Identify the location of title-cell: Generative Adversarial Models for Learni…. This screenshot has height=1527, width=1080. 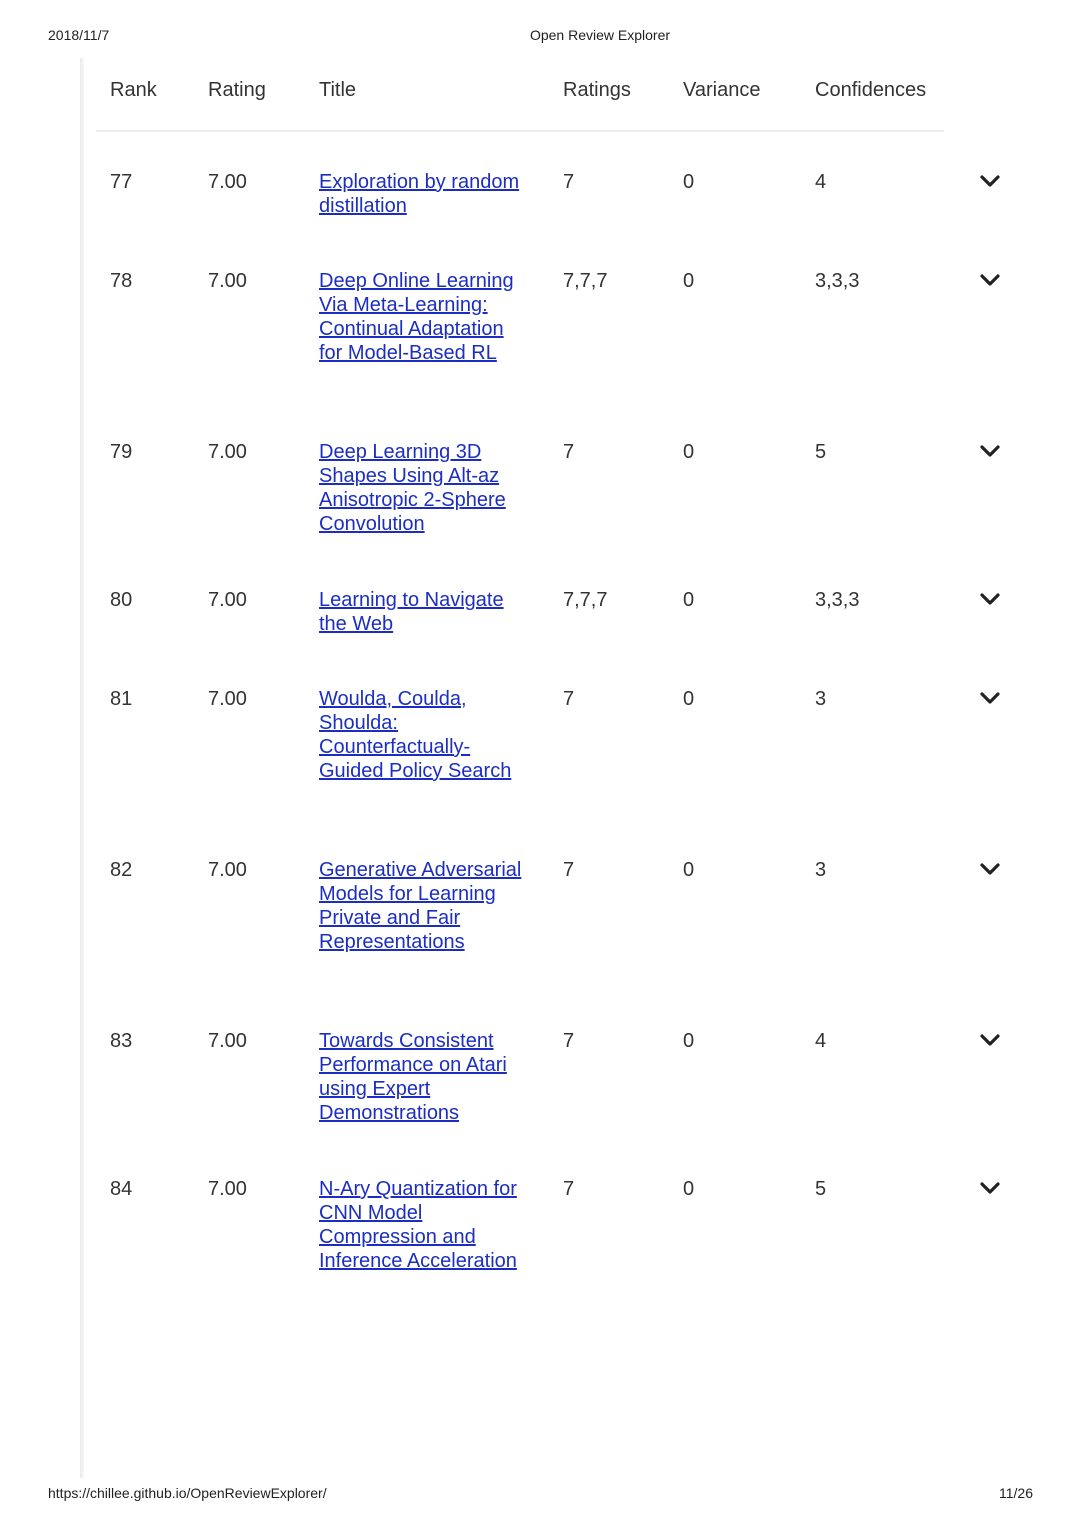
(421, 906).